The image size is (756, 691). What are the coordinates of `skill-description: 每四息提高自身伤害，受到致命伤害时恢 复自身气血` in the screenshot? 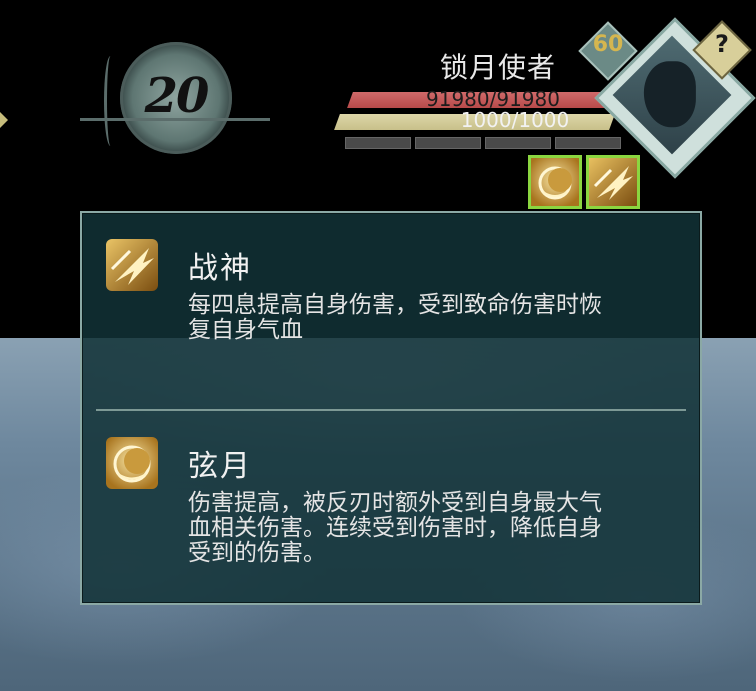 It's located at (441, 318).